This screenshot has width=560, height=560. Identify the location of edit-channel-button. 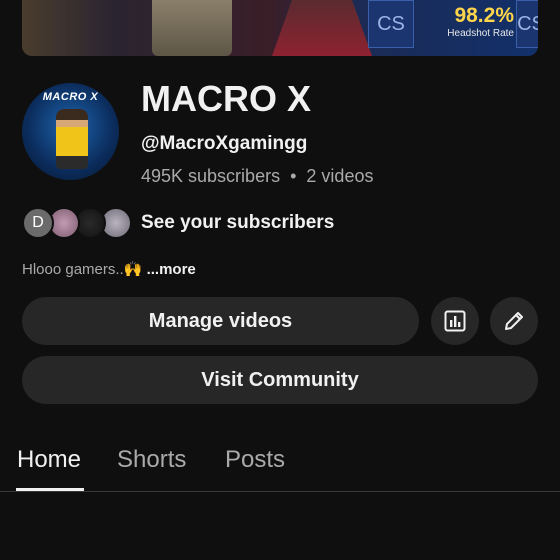
(514, 321).